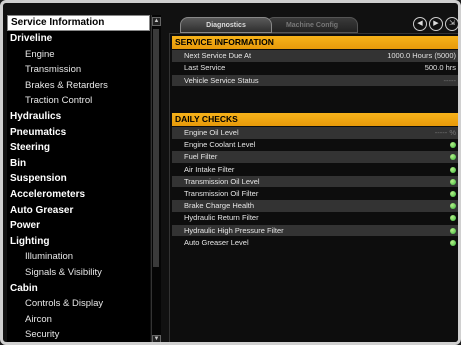 Image resolution: width=461 pixels, height=345 pixels. Describe the element at coordinates (218, 55) in the screenshot. I see `row-label: Next Service Due At` at that location.